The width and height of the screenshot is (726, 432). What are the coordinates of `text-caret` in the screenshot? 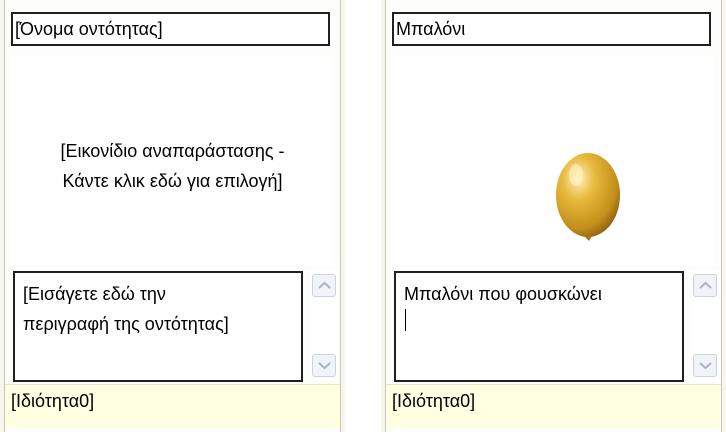 It's located at (405, 320).